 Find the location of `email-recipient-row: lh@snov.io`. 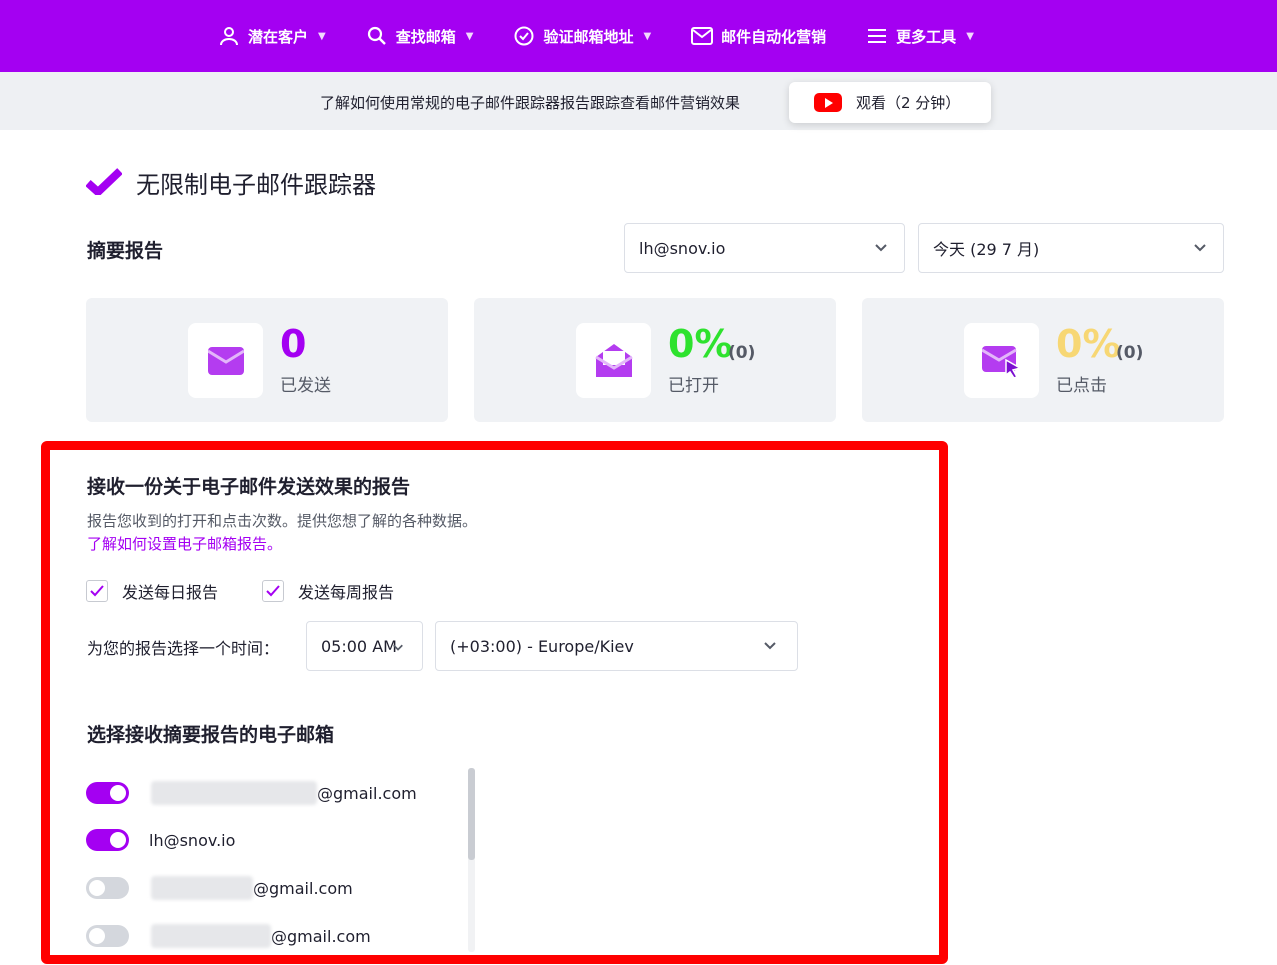

email-recipient-row: lh@snov.io is located at coordinates (160, 840).